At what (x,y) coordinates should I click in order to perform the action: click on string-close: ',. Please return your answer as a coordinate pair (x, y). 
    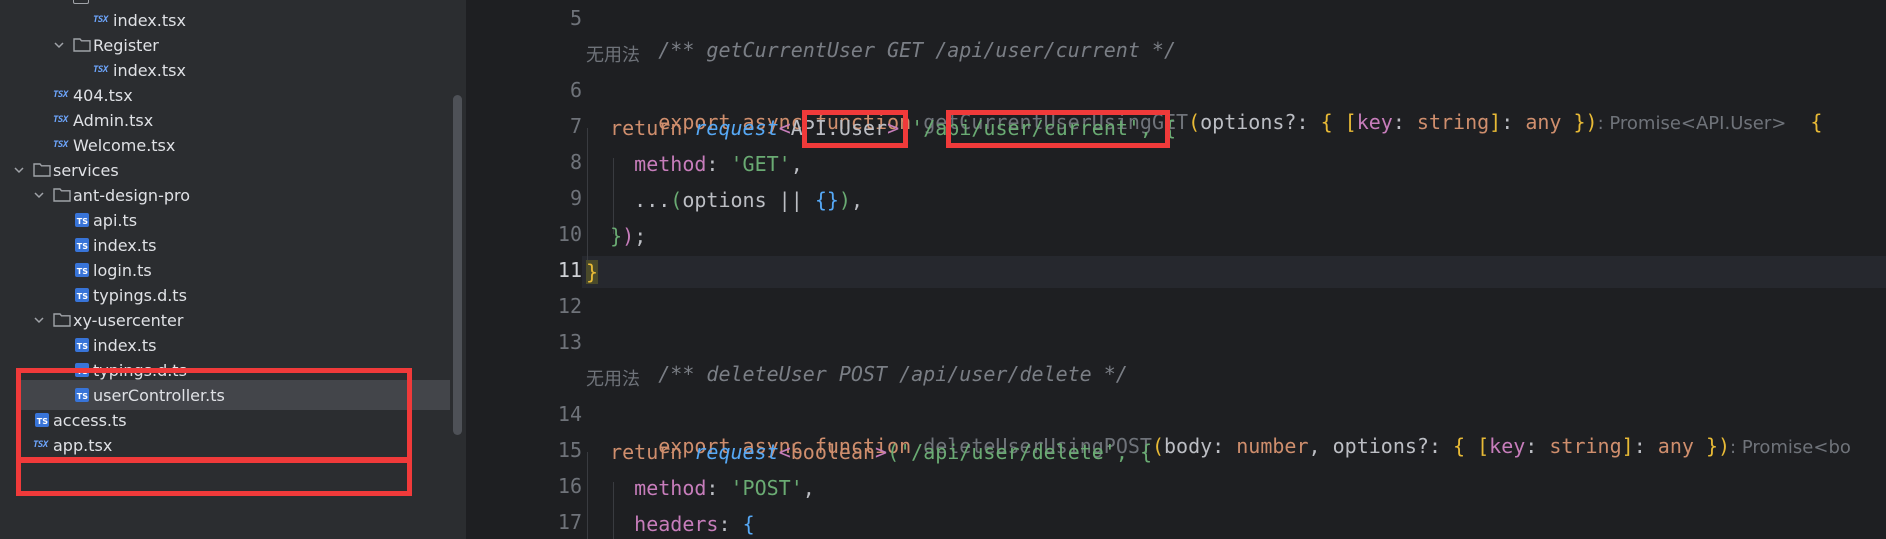
    Looking at the image, I should click on (1146, 128).